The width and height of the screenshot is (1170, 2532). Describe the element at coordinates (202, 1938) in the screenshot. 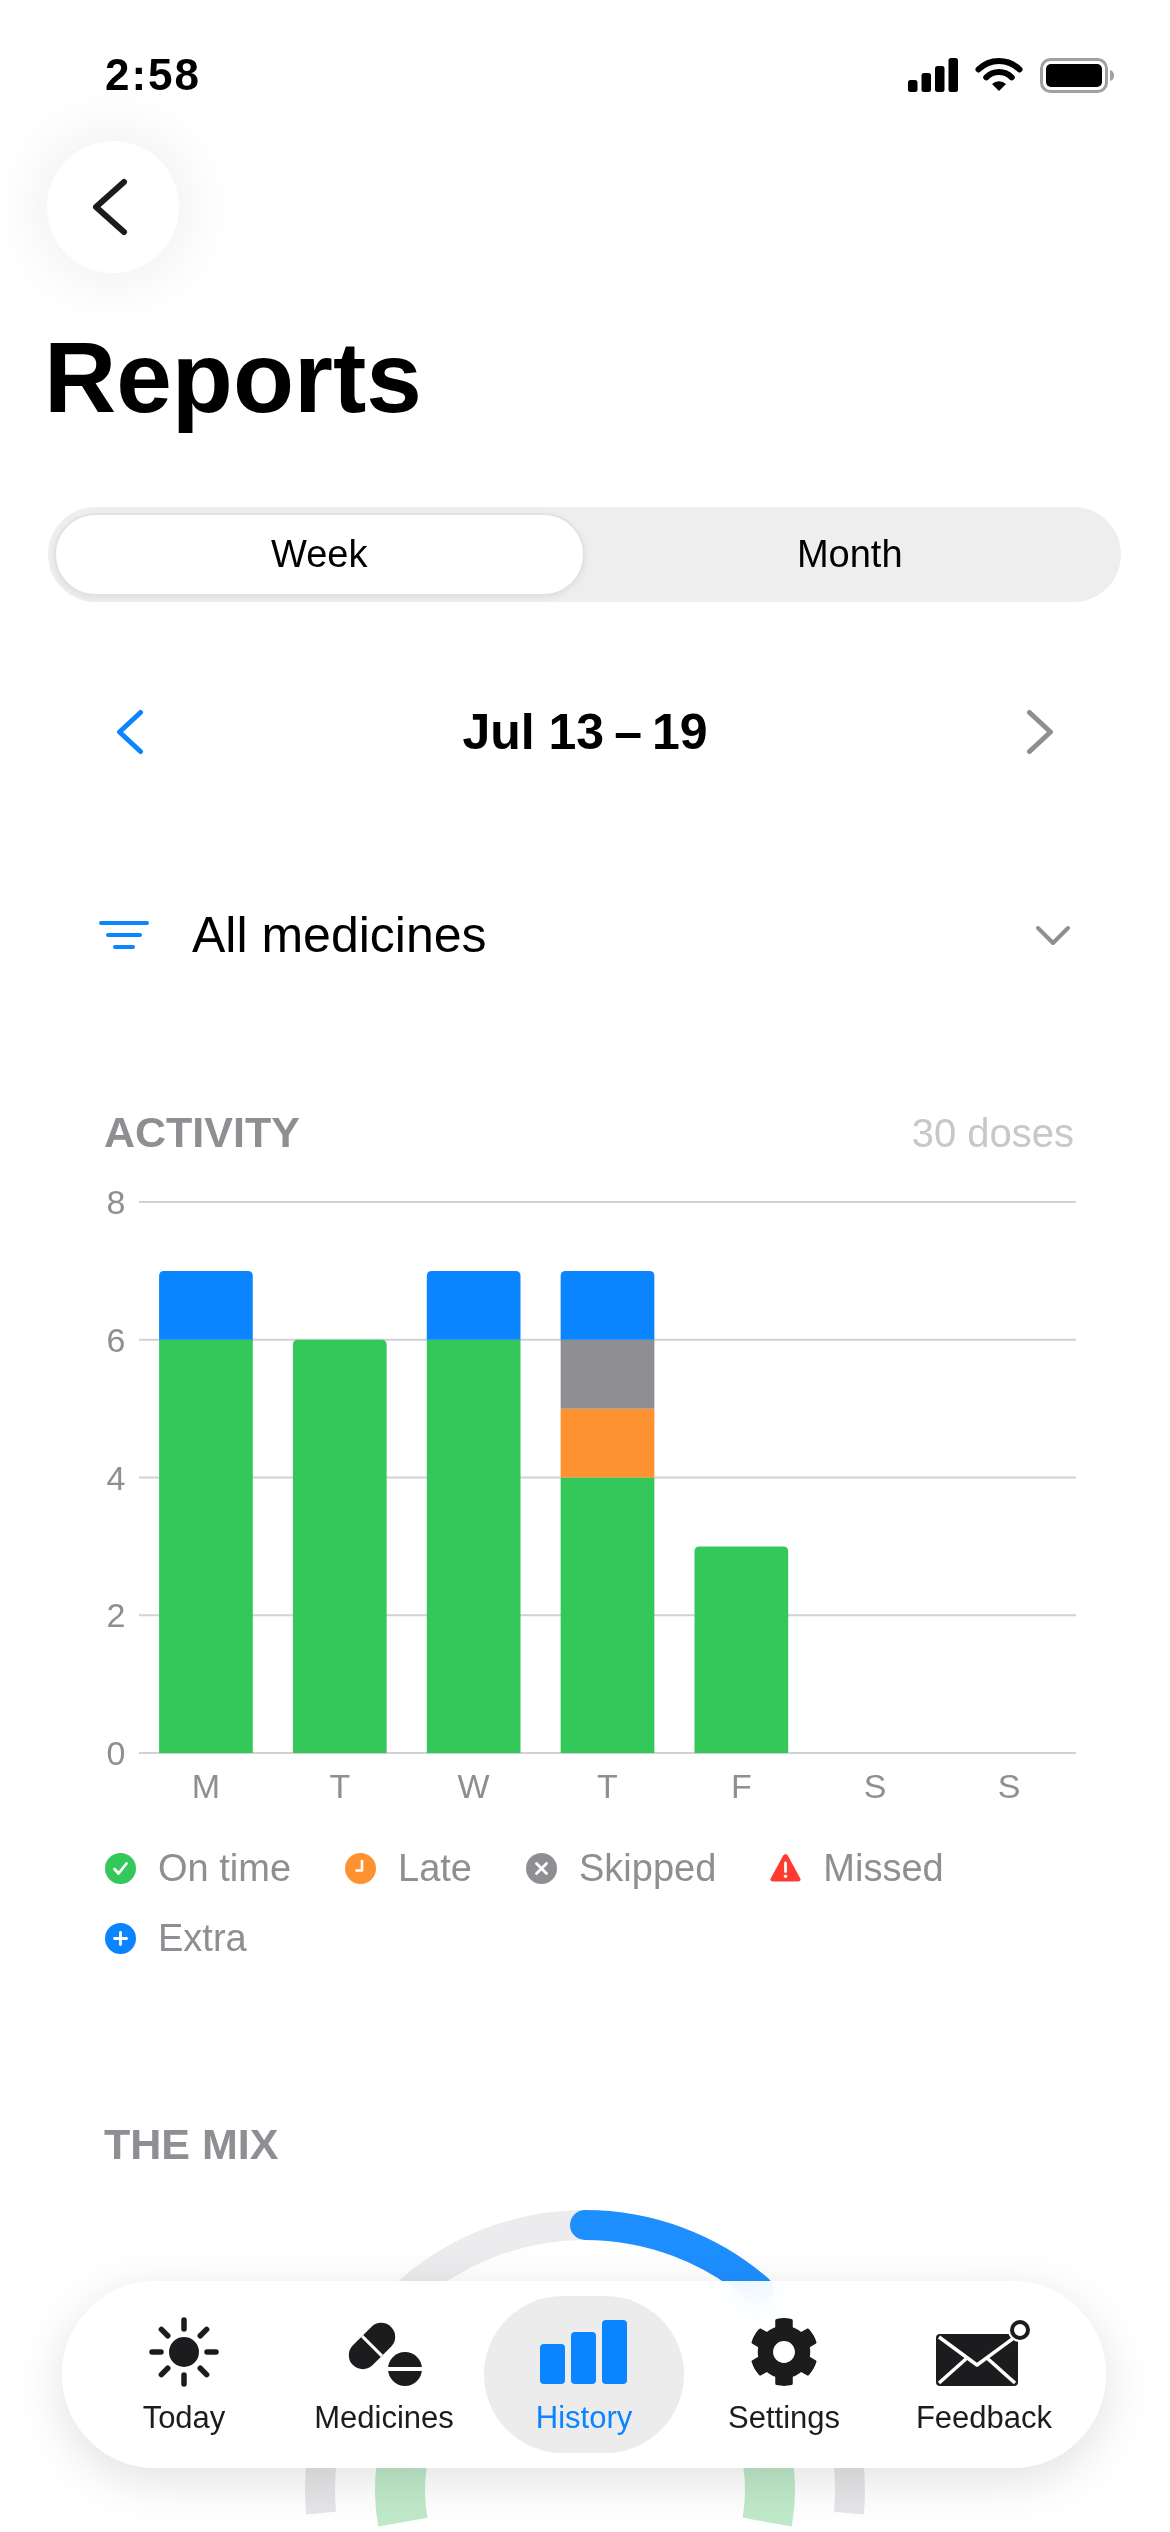

I see `legend-label: Extra` at that location.